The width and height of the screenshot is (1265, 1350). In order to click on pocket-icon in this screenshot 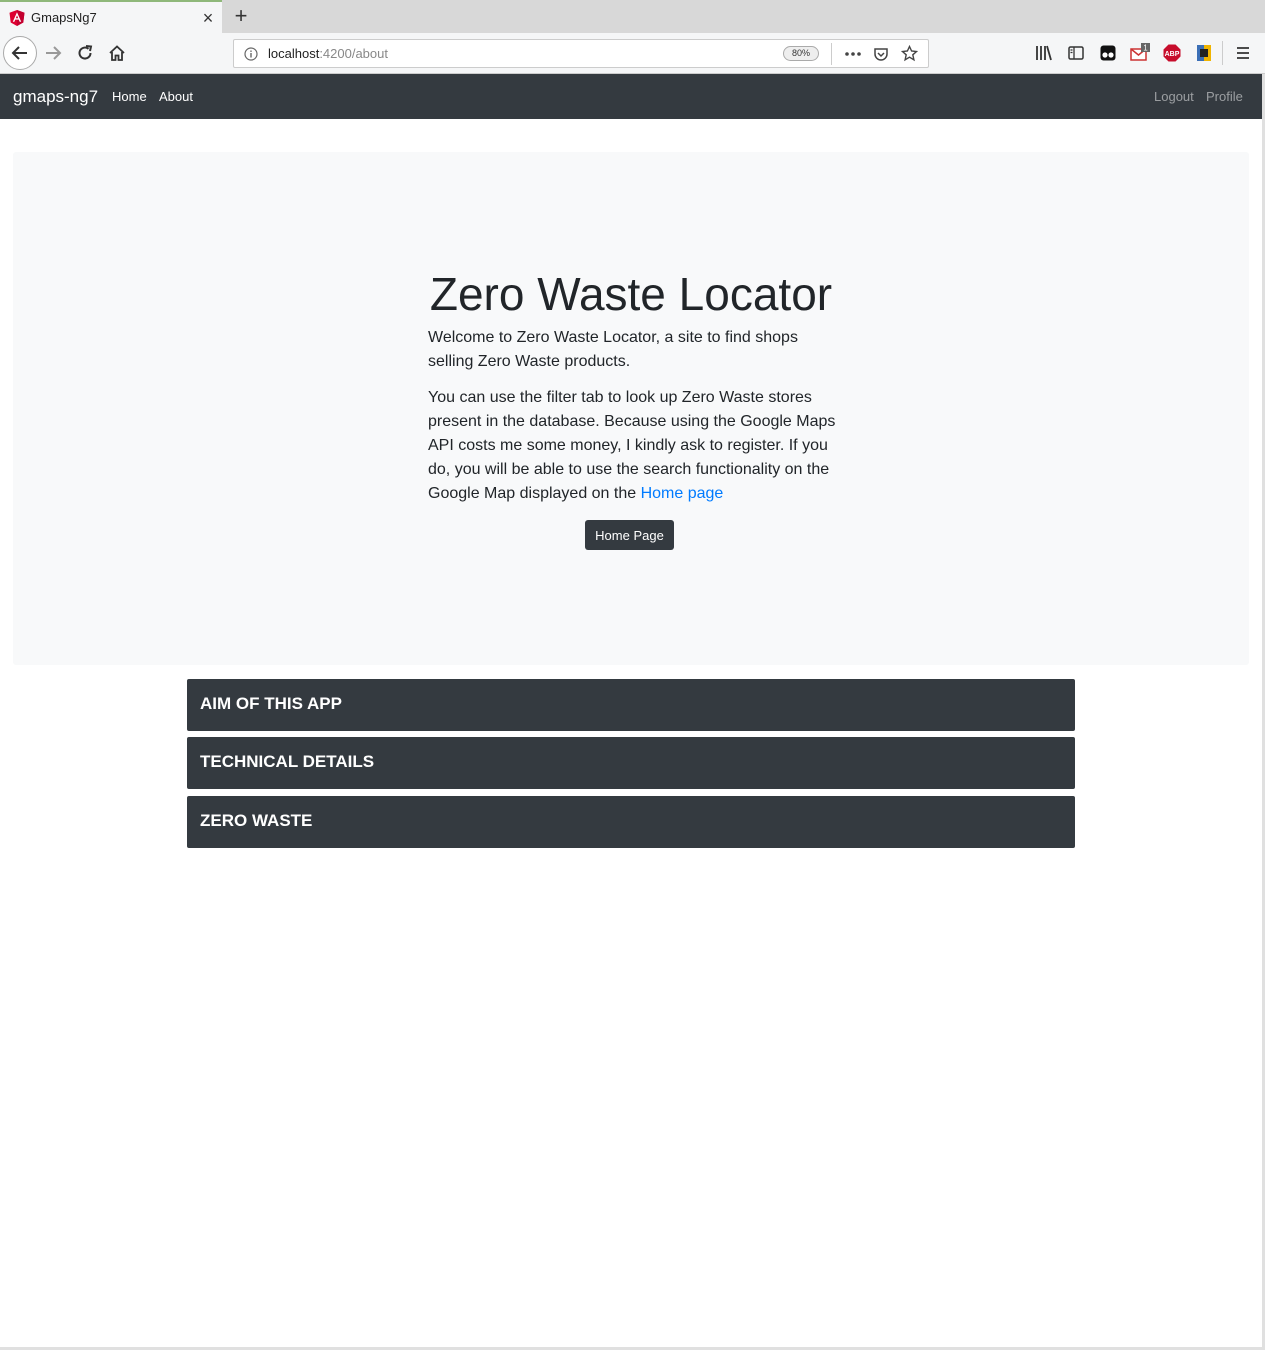, I will do `click(881, 54)`.